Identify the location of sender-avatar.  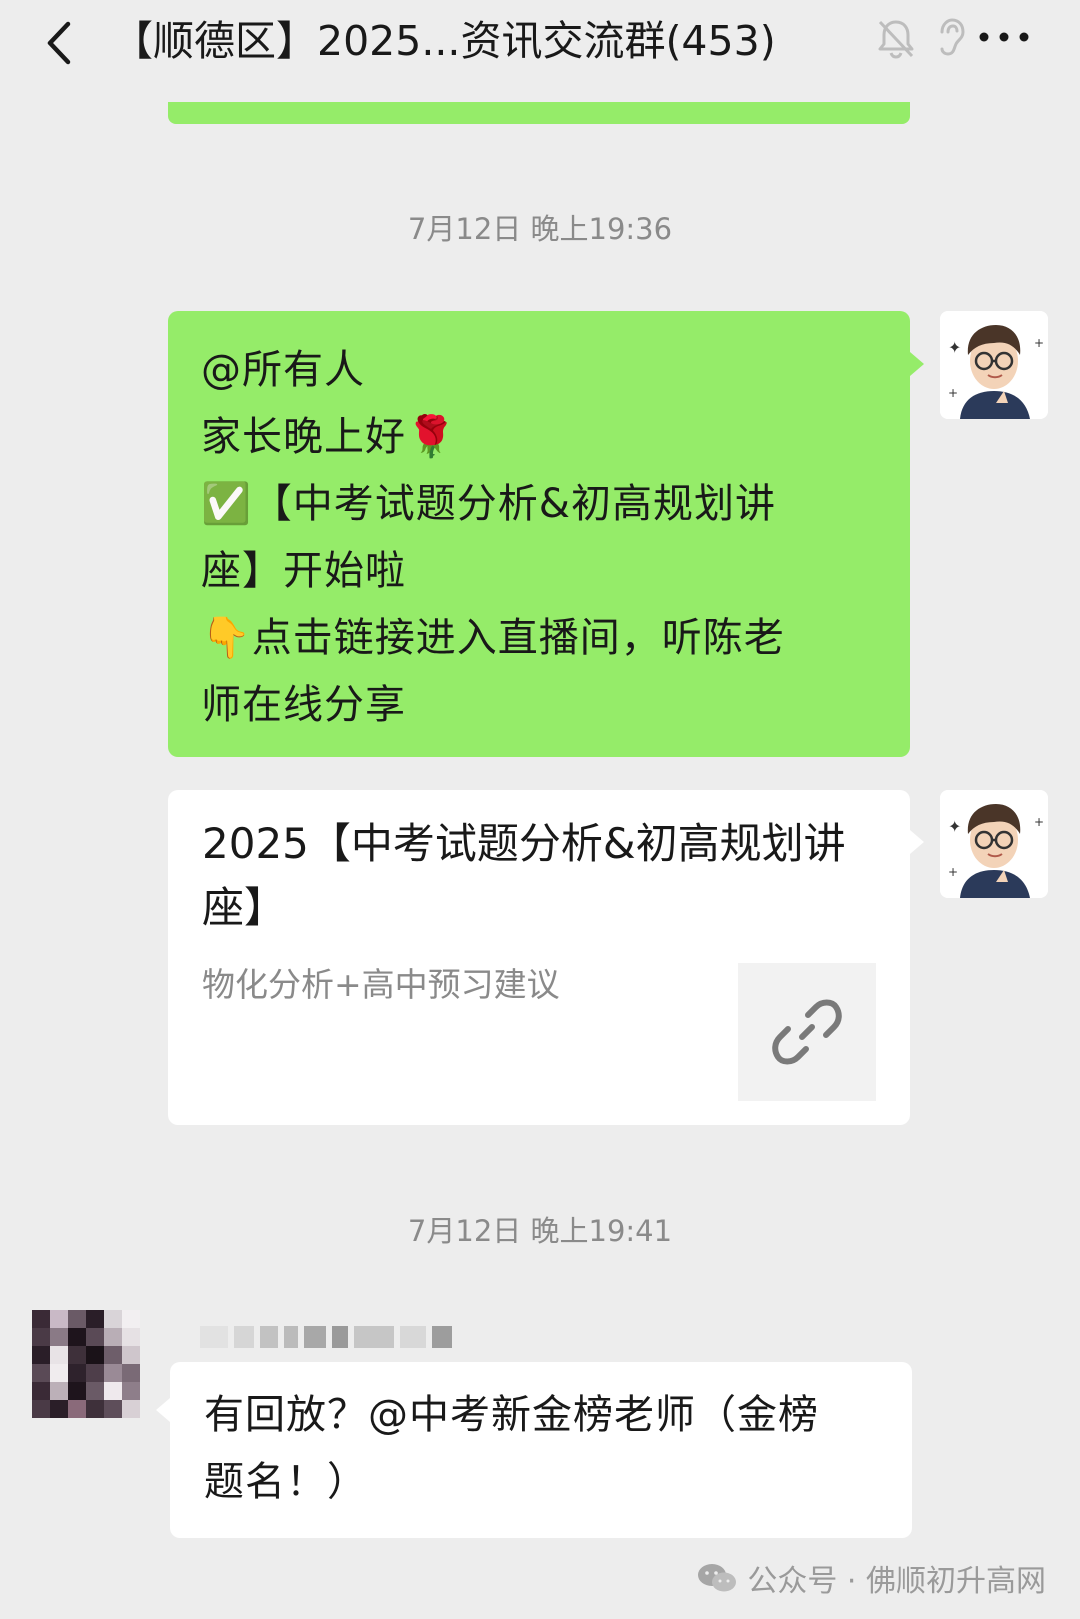
(86, 1364).